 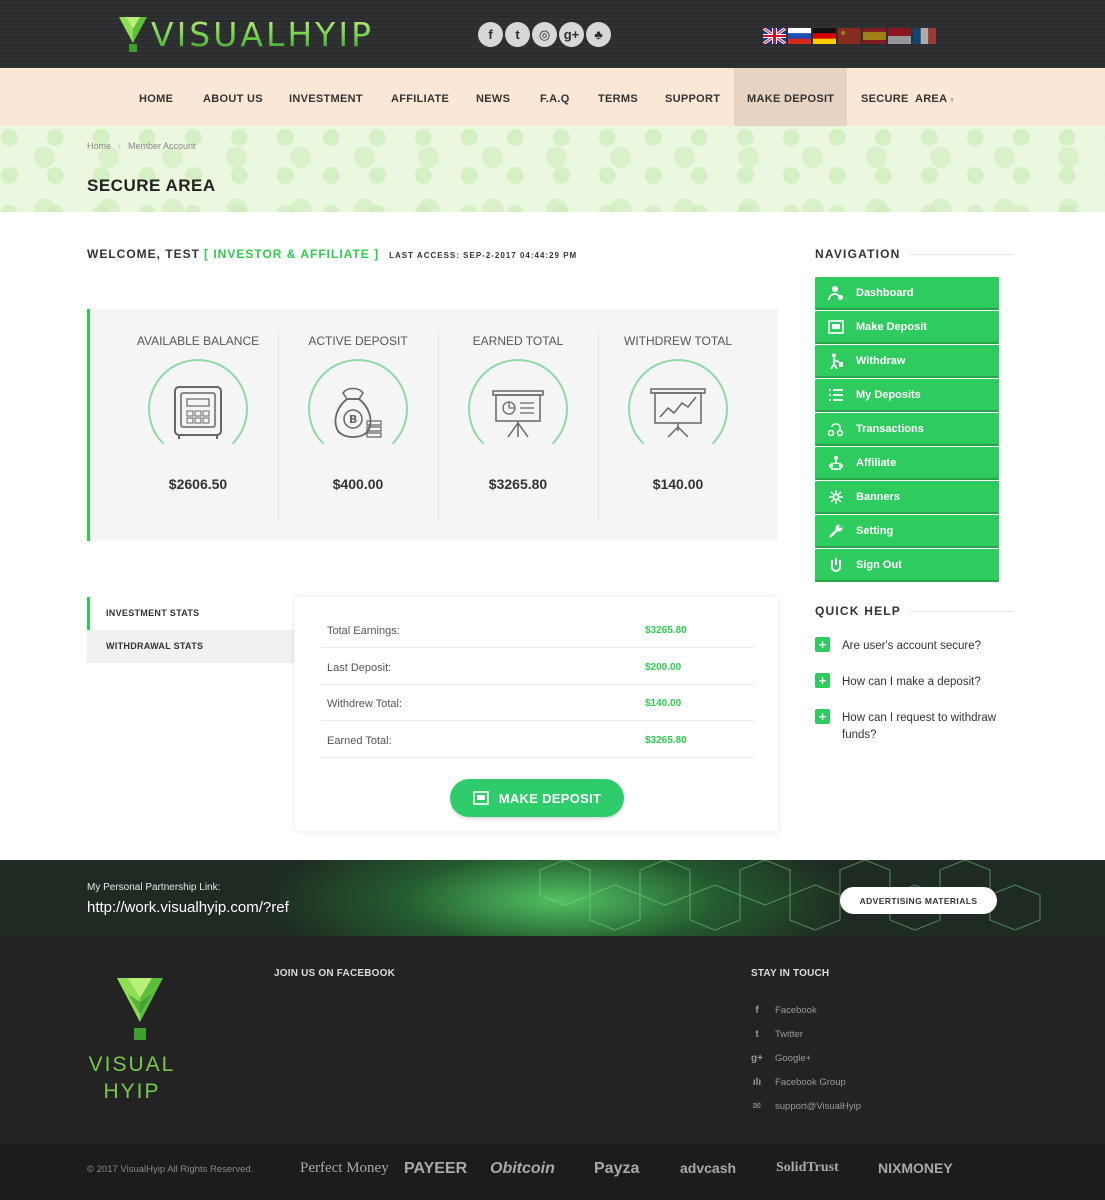 What do you see at coordinates (891, 326) in the screenshot?
I see `sidebar-item-label: Make Deposit` at bounding box center [891, 326].